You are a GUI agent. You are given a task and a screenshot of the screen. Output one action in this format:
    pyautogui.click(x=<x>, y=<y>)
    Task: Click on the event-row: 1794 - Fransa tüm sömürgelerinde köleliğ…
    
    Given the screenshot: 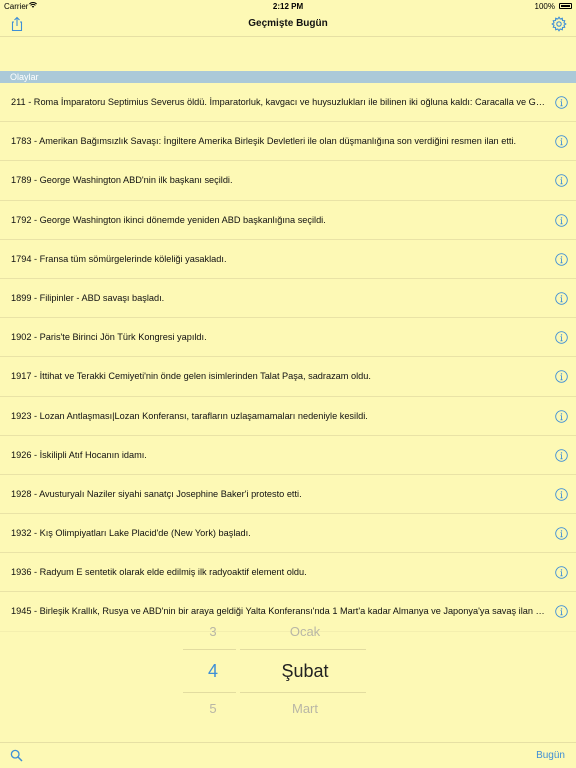 What is the action you would take?
    pyautogui.click(x=288, y=259)
    